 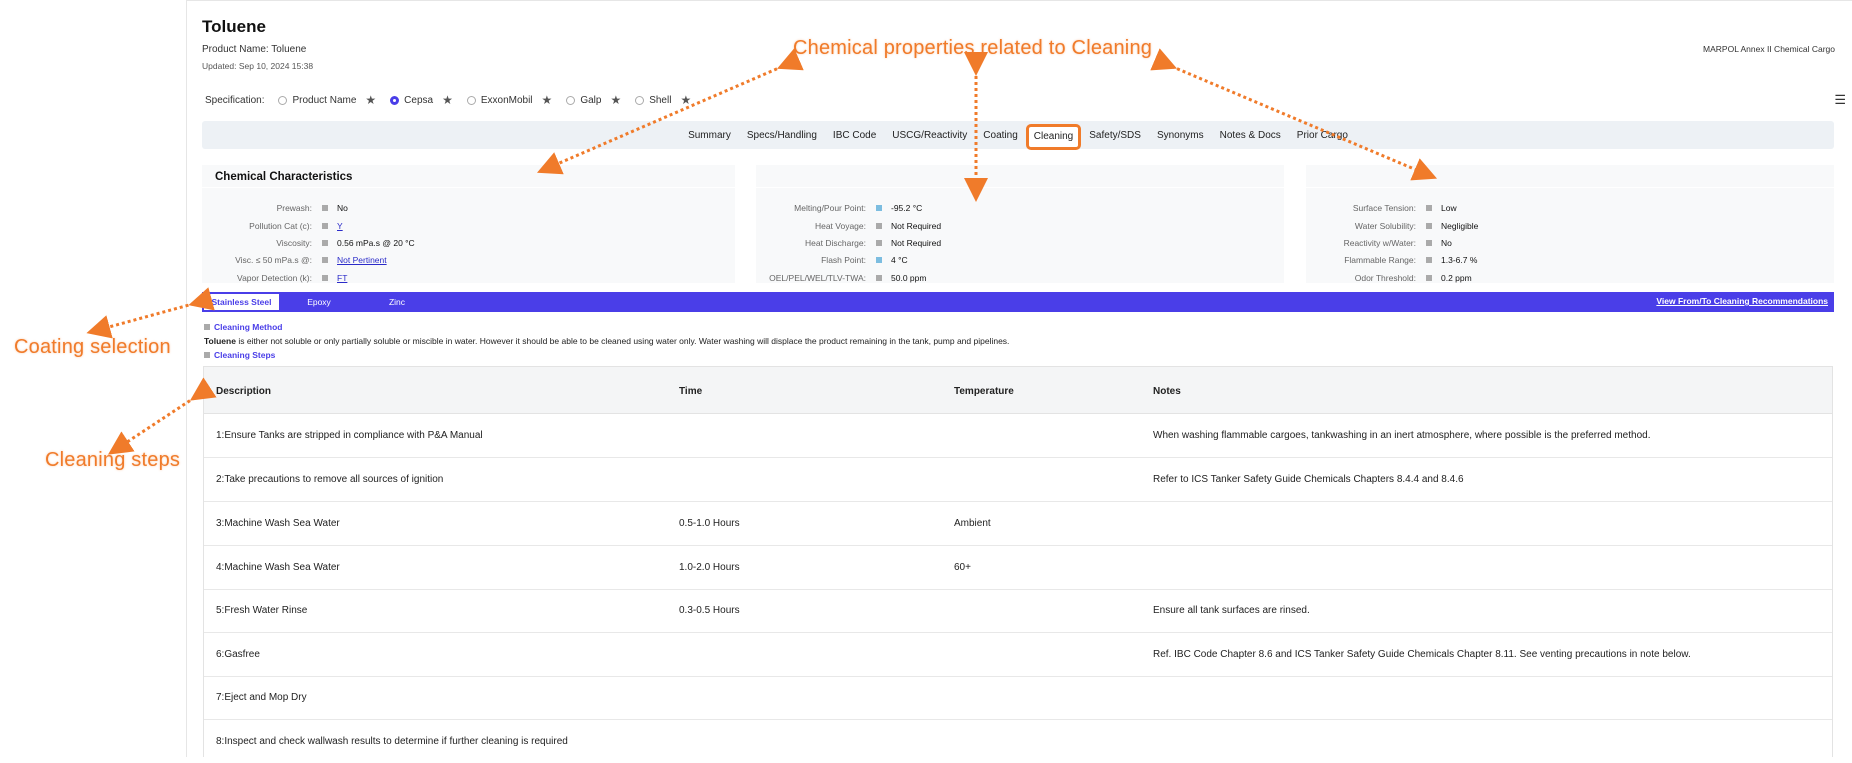 I want to click on tab-ibc-code: IBC Code, so click(x=854, y=135).